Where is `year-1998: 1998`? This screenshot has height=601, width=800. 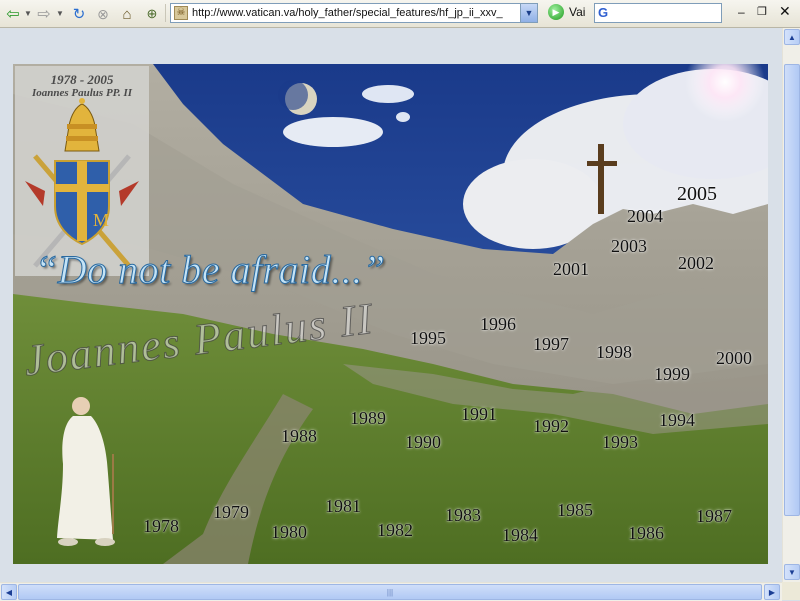 year-1998: 1998 is located at coordinates (614, 352).